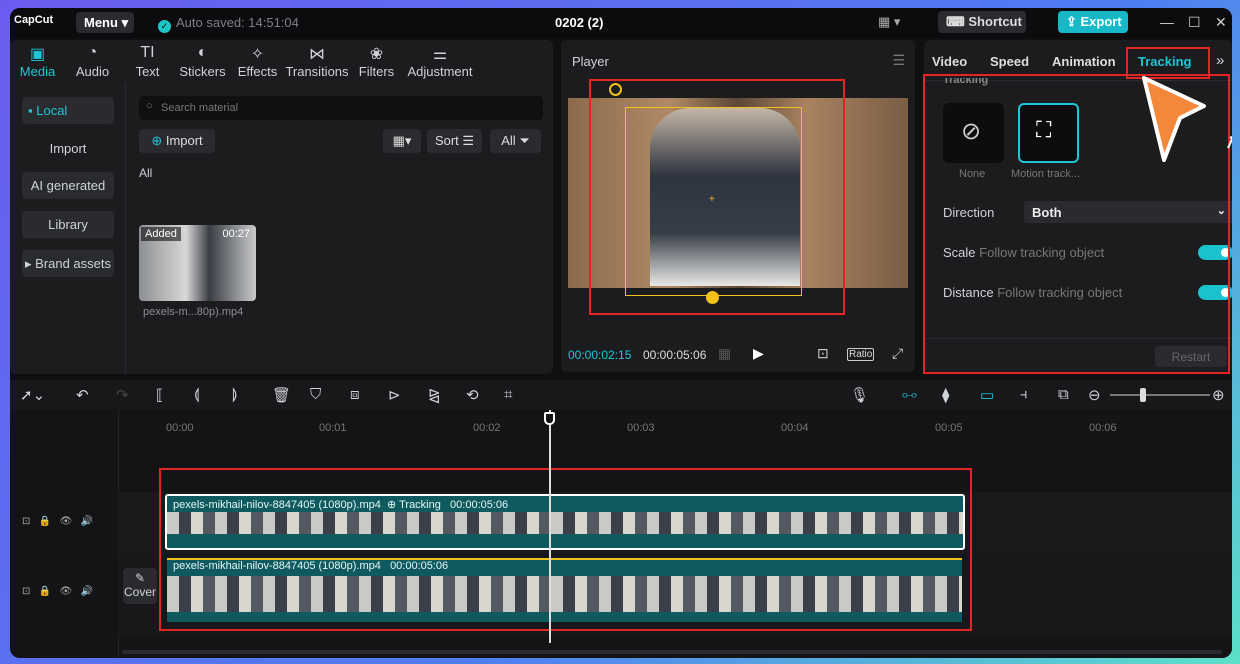  I want to click on tab-filters: ❀ Filters, so click(376, 61).